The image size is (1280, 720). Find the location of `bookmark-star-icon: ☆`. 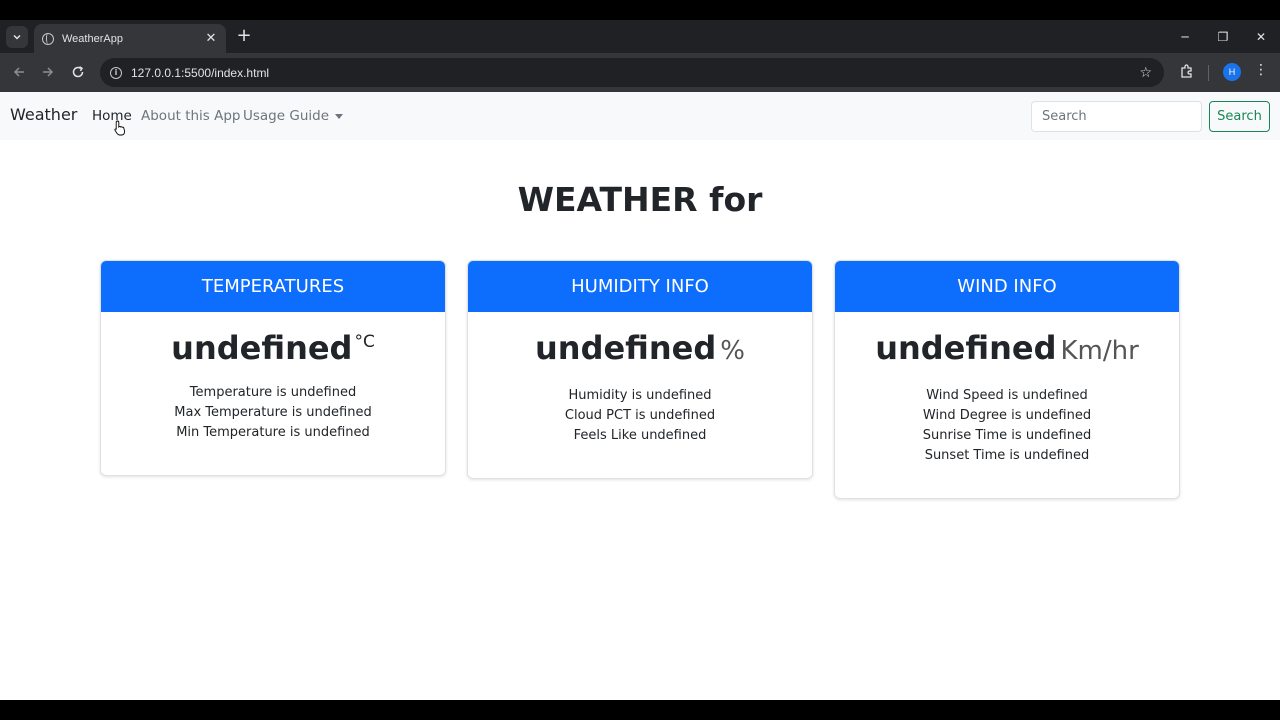

bookmark-star-icon: ☆ is located at coordinates (1145, 73).